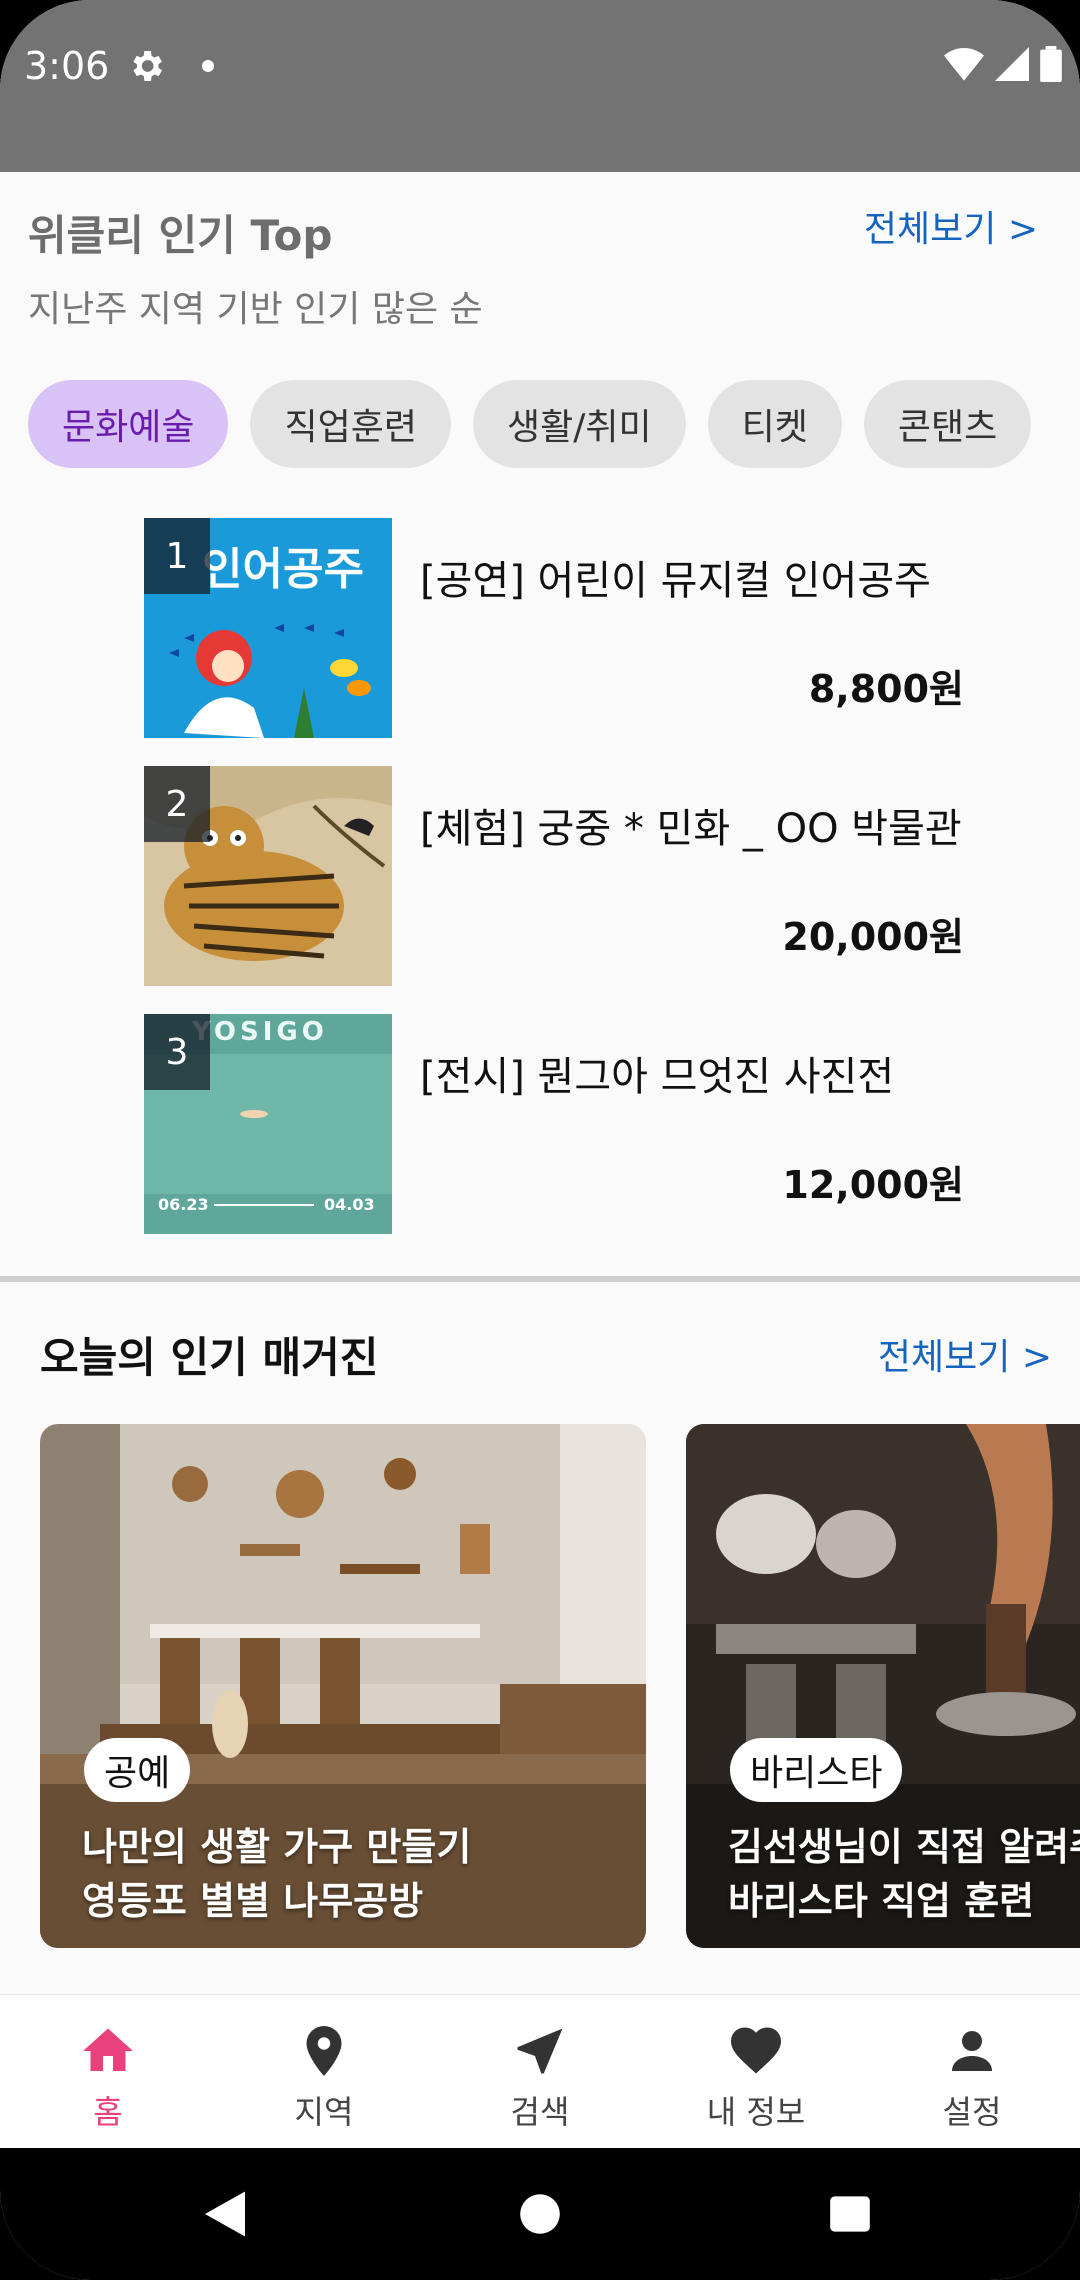  I want to click on musical-poster-thumbnail: 인어공주 1, so click(268, 628).